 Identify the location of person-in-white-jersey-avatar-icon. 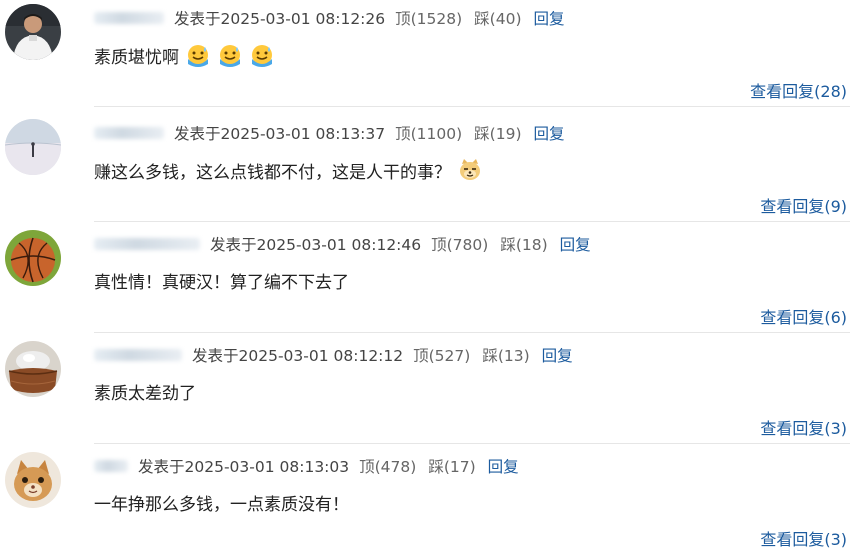
(33, 32).